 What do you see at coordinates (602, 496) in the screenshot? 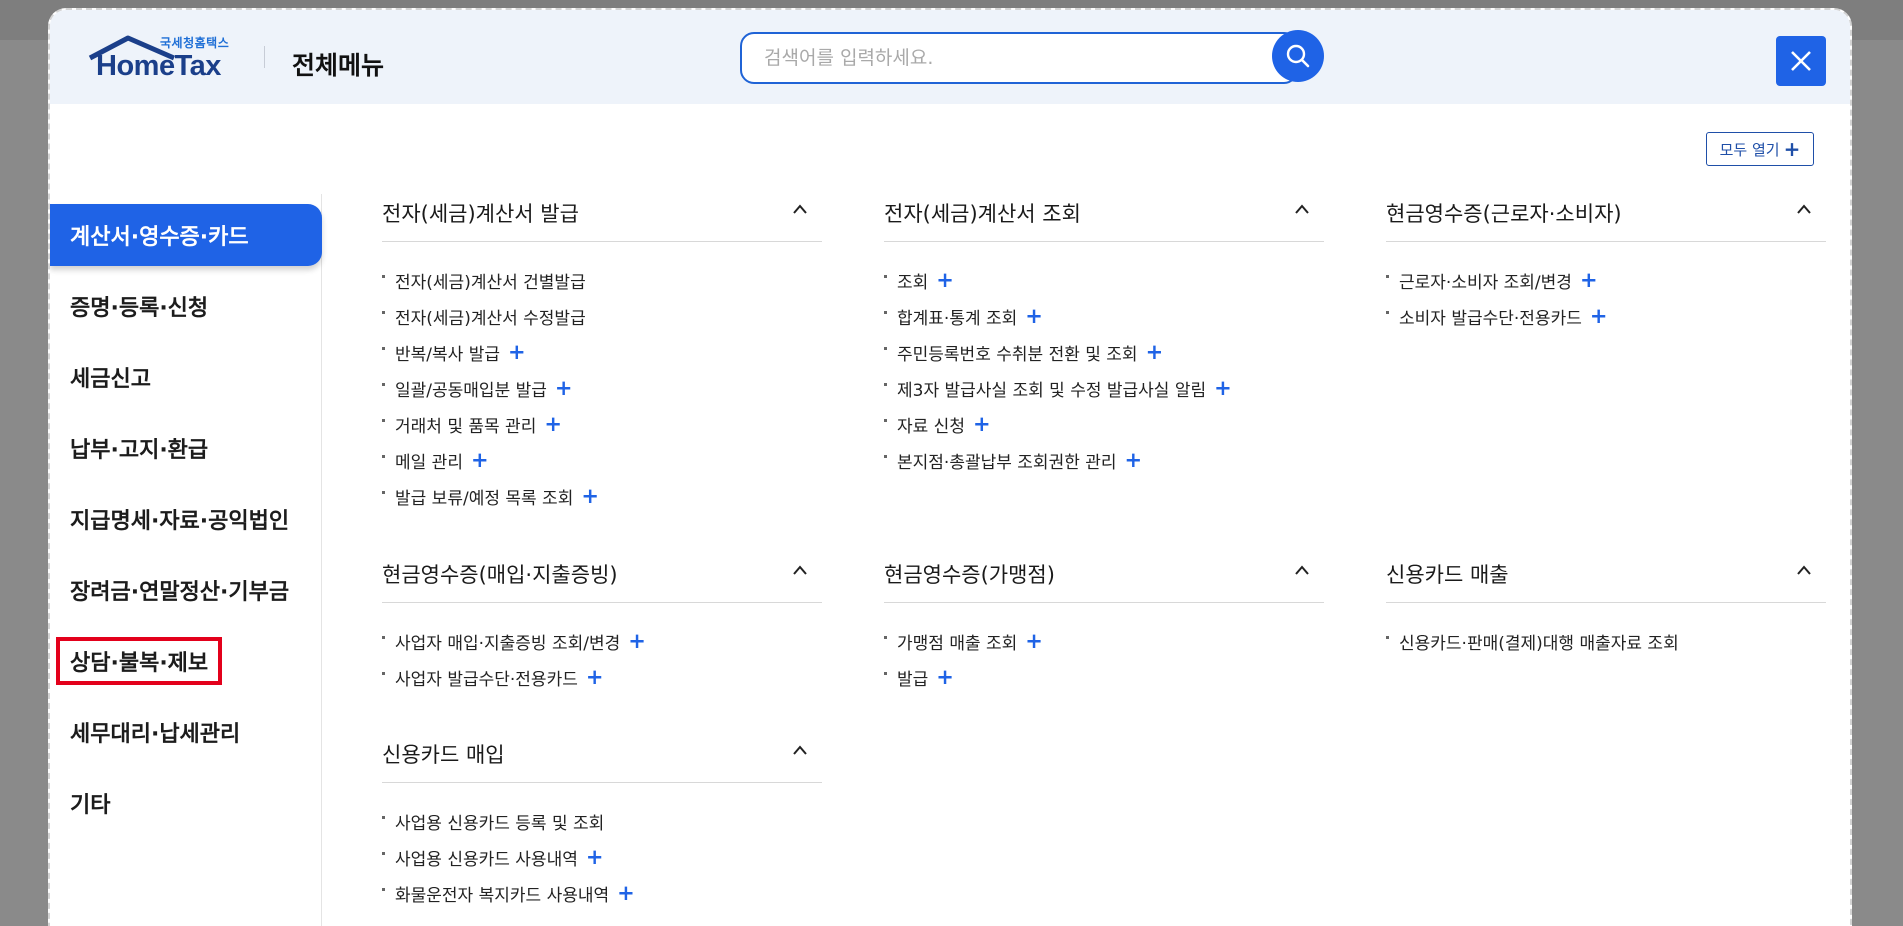
I see `list-item: 발급 보류/예정 목록 조회 +` at bounding box center [602, 496].